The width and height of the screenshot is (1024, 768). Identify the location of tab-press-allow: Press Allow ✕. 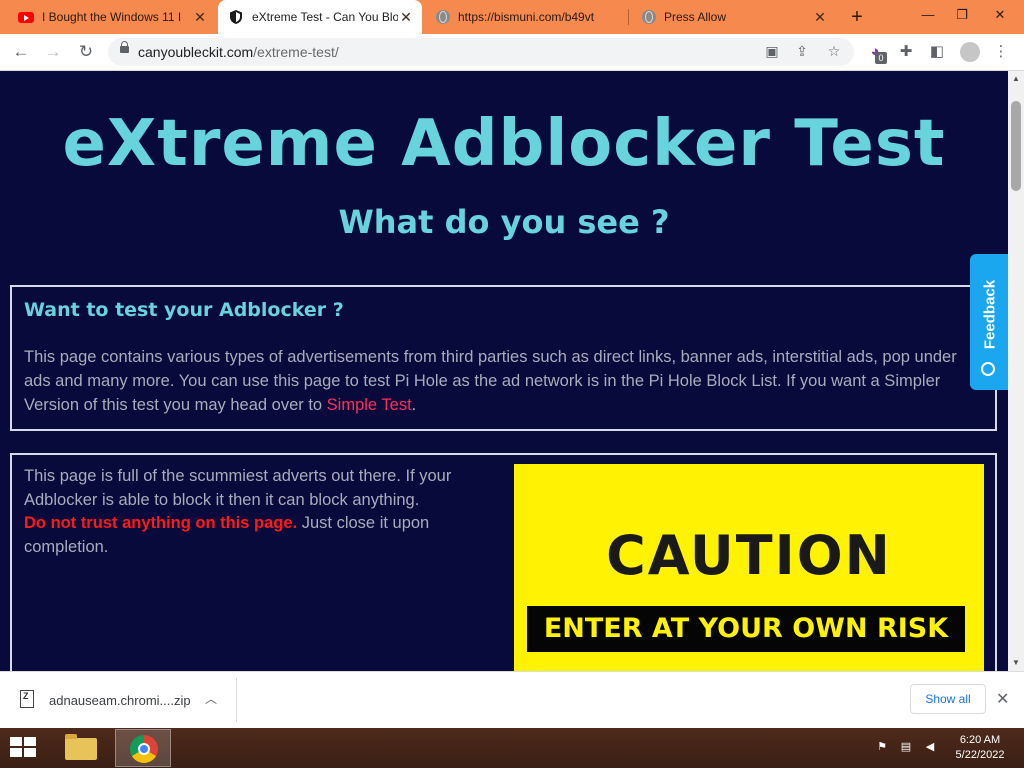
(734, 17).